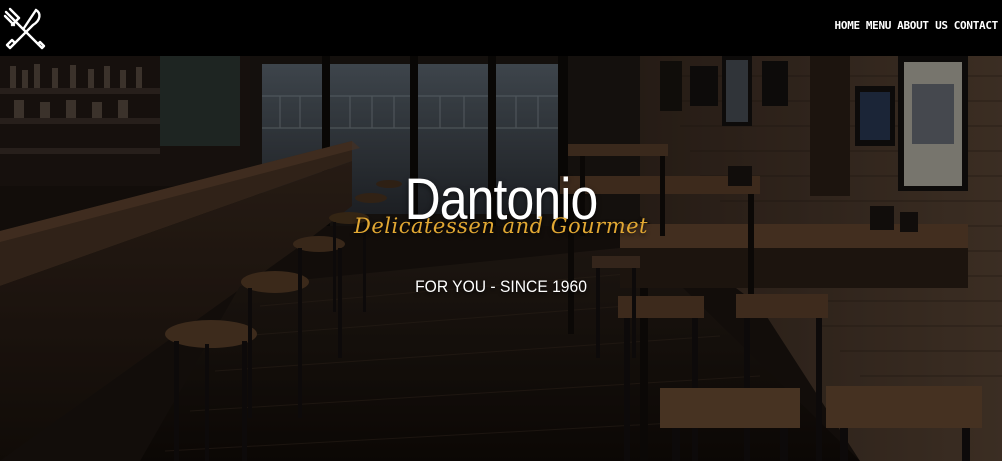  What do you see at coordinates (501, 286) in the screenshot?
I see `hero-since-text: FOR YOU - SINCE 1960` at bounding box center [501, 286].